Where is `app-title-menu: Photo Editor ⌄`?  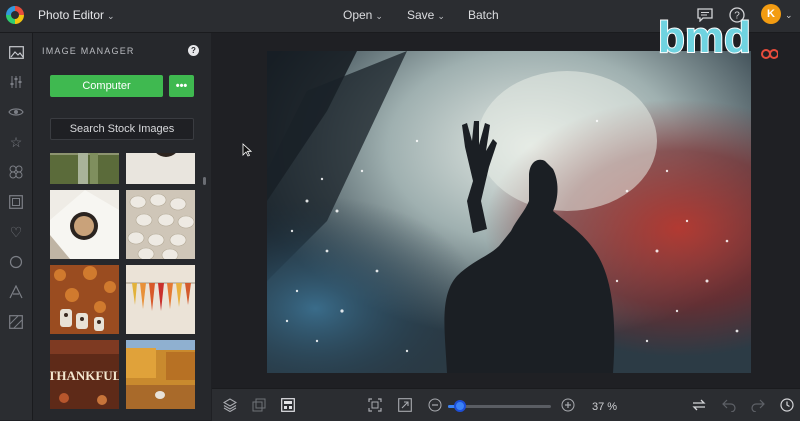
app-title-menu: Photo Editor ⌄ is located at coordinates (76, 15).